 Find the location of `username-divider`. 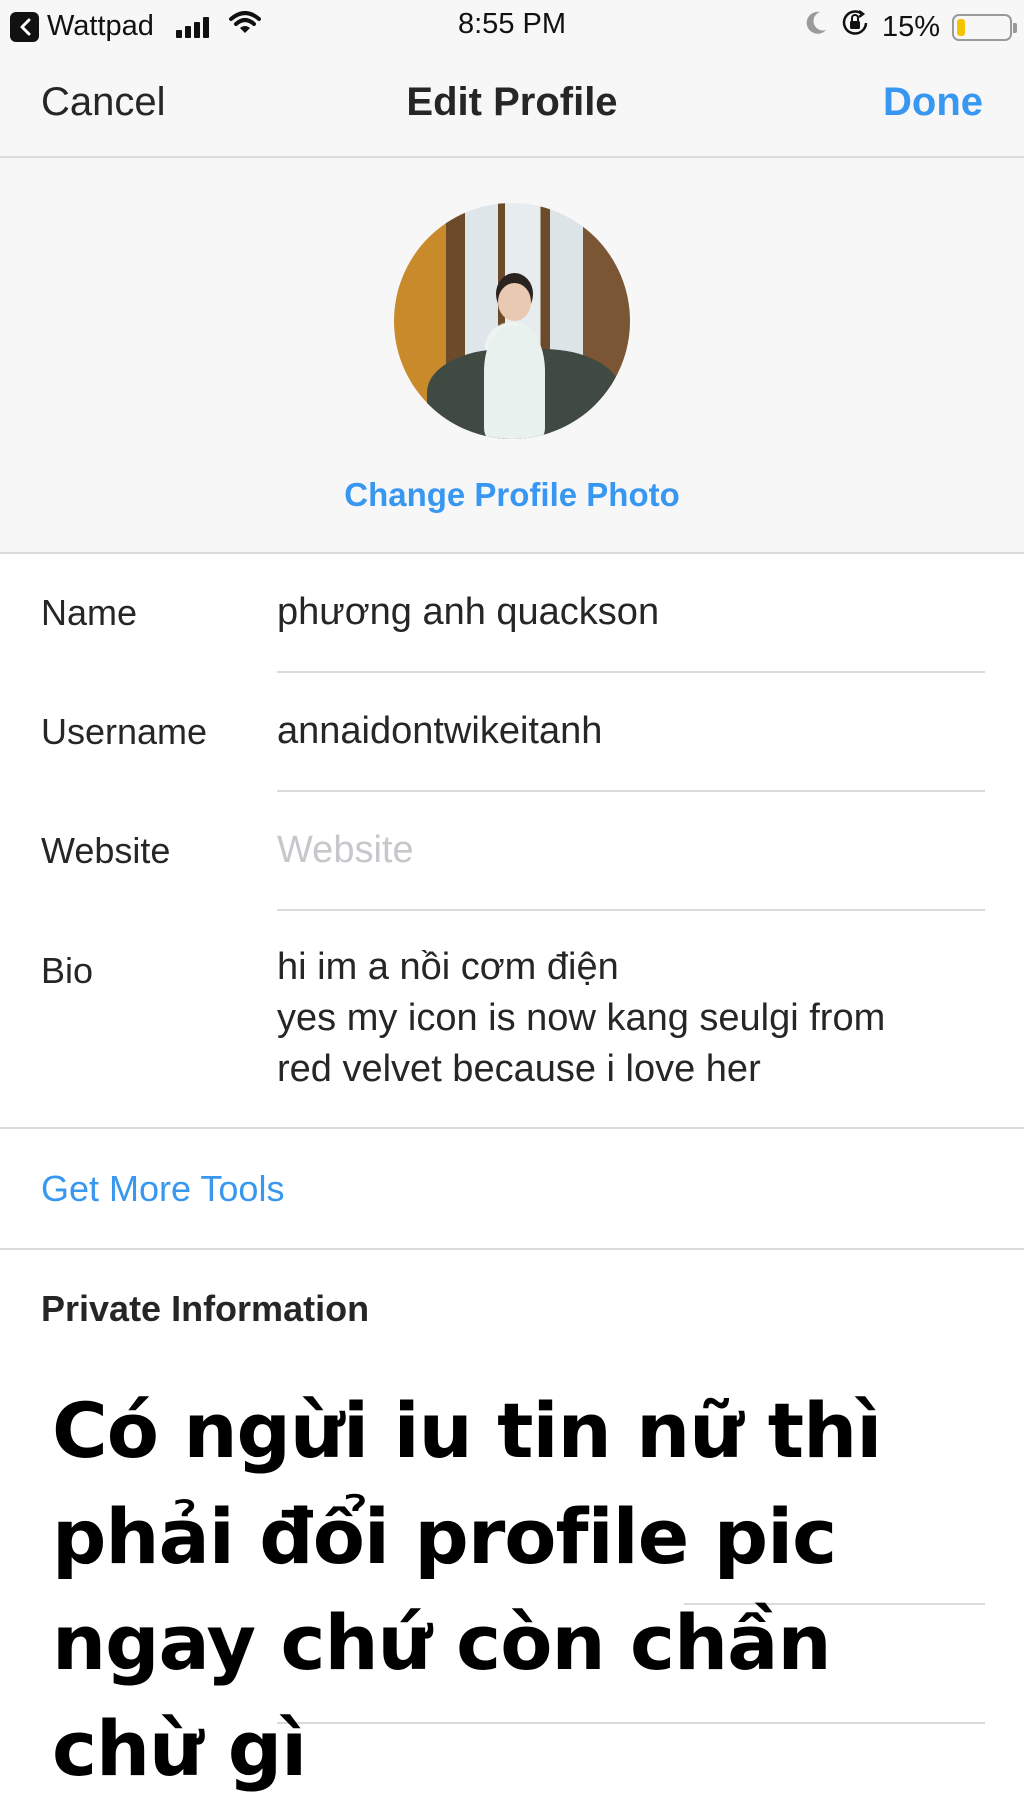

username-divider is located at coordinates (631, 791).